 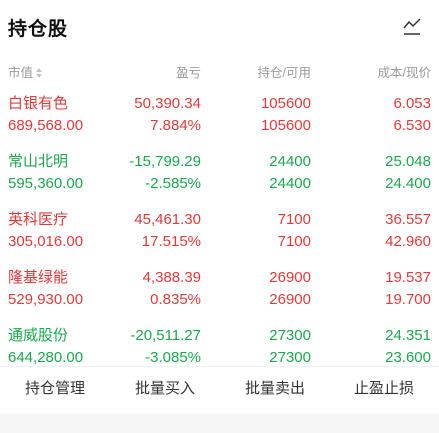 What do you see at coordinates (404, 73) in the screenshot?
I see `header-cost-price: 成本/现价` at bounding box center [404, 73].